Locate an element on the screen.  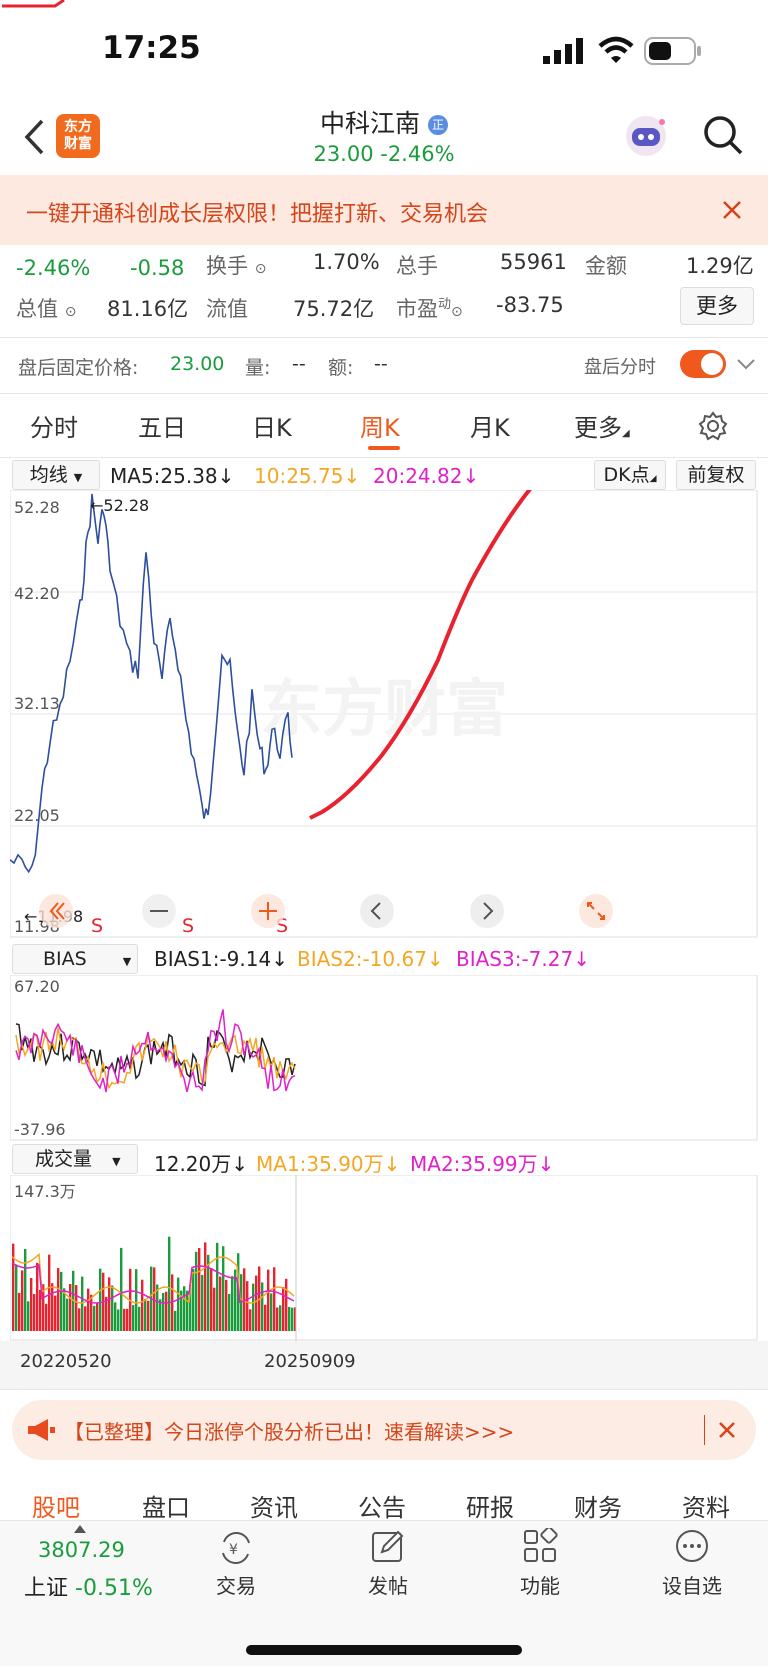
scroll-left-icon is located at coordinates (377, 911).